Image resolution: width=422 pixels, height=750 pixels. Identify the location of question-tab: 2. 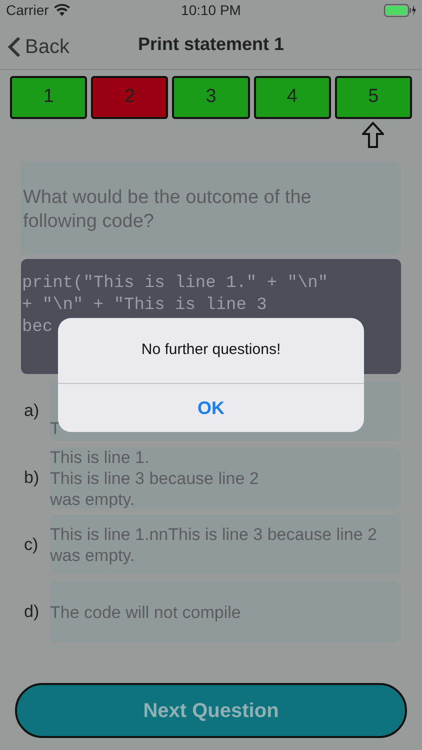
(129, 97).